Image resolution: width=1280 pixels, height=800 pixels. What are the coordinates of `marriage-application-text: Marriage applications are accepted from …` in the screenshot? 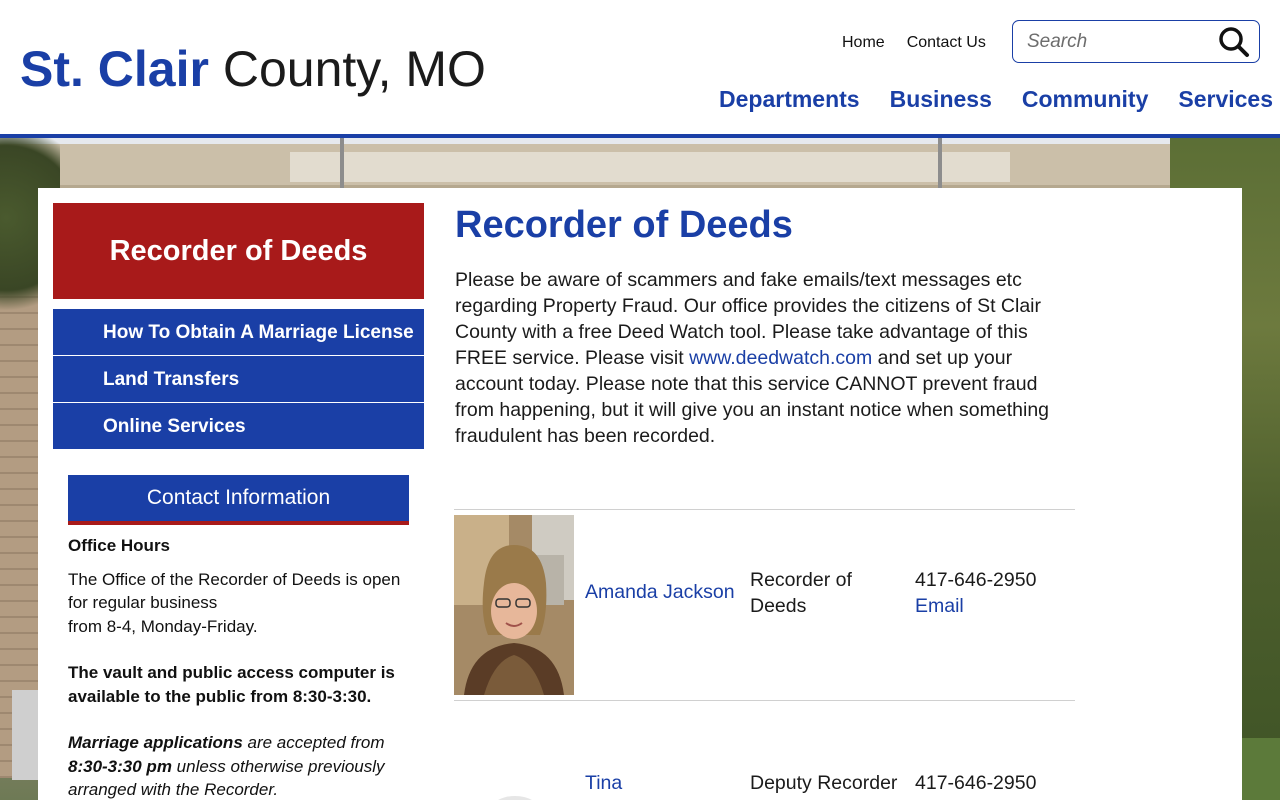 It's located at (240, 765).